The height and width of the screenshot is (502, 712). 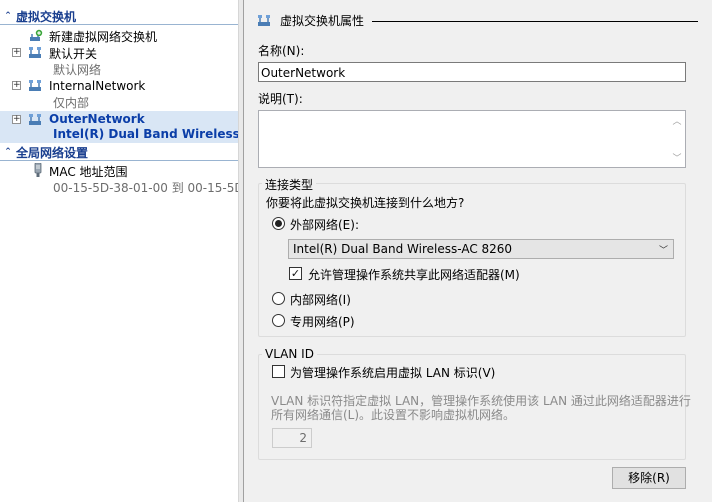 I want to click on vlan-enable-checkbox, so click(x=278, y=371).